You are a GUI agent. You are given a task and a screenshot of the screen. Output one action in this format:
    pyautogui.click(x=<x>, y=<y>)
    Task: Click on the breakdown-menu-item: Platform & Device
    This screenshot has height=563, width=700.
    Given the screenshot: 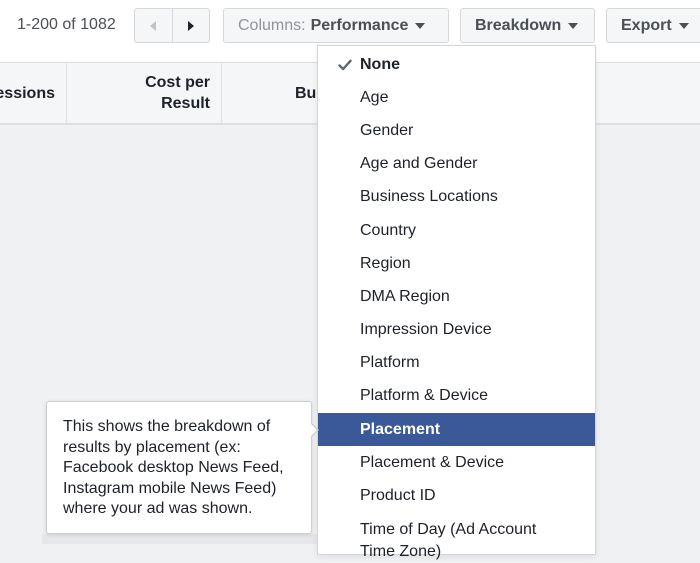 What is the action you would take?
    pyautogui.click(x=456, y=396)
    